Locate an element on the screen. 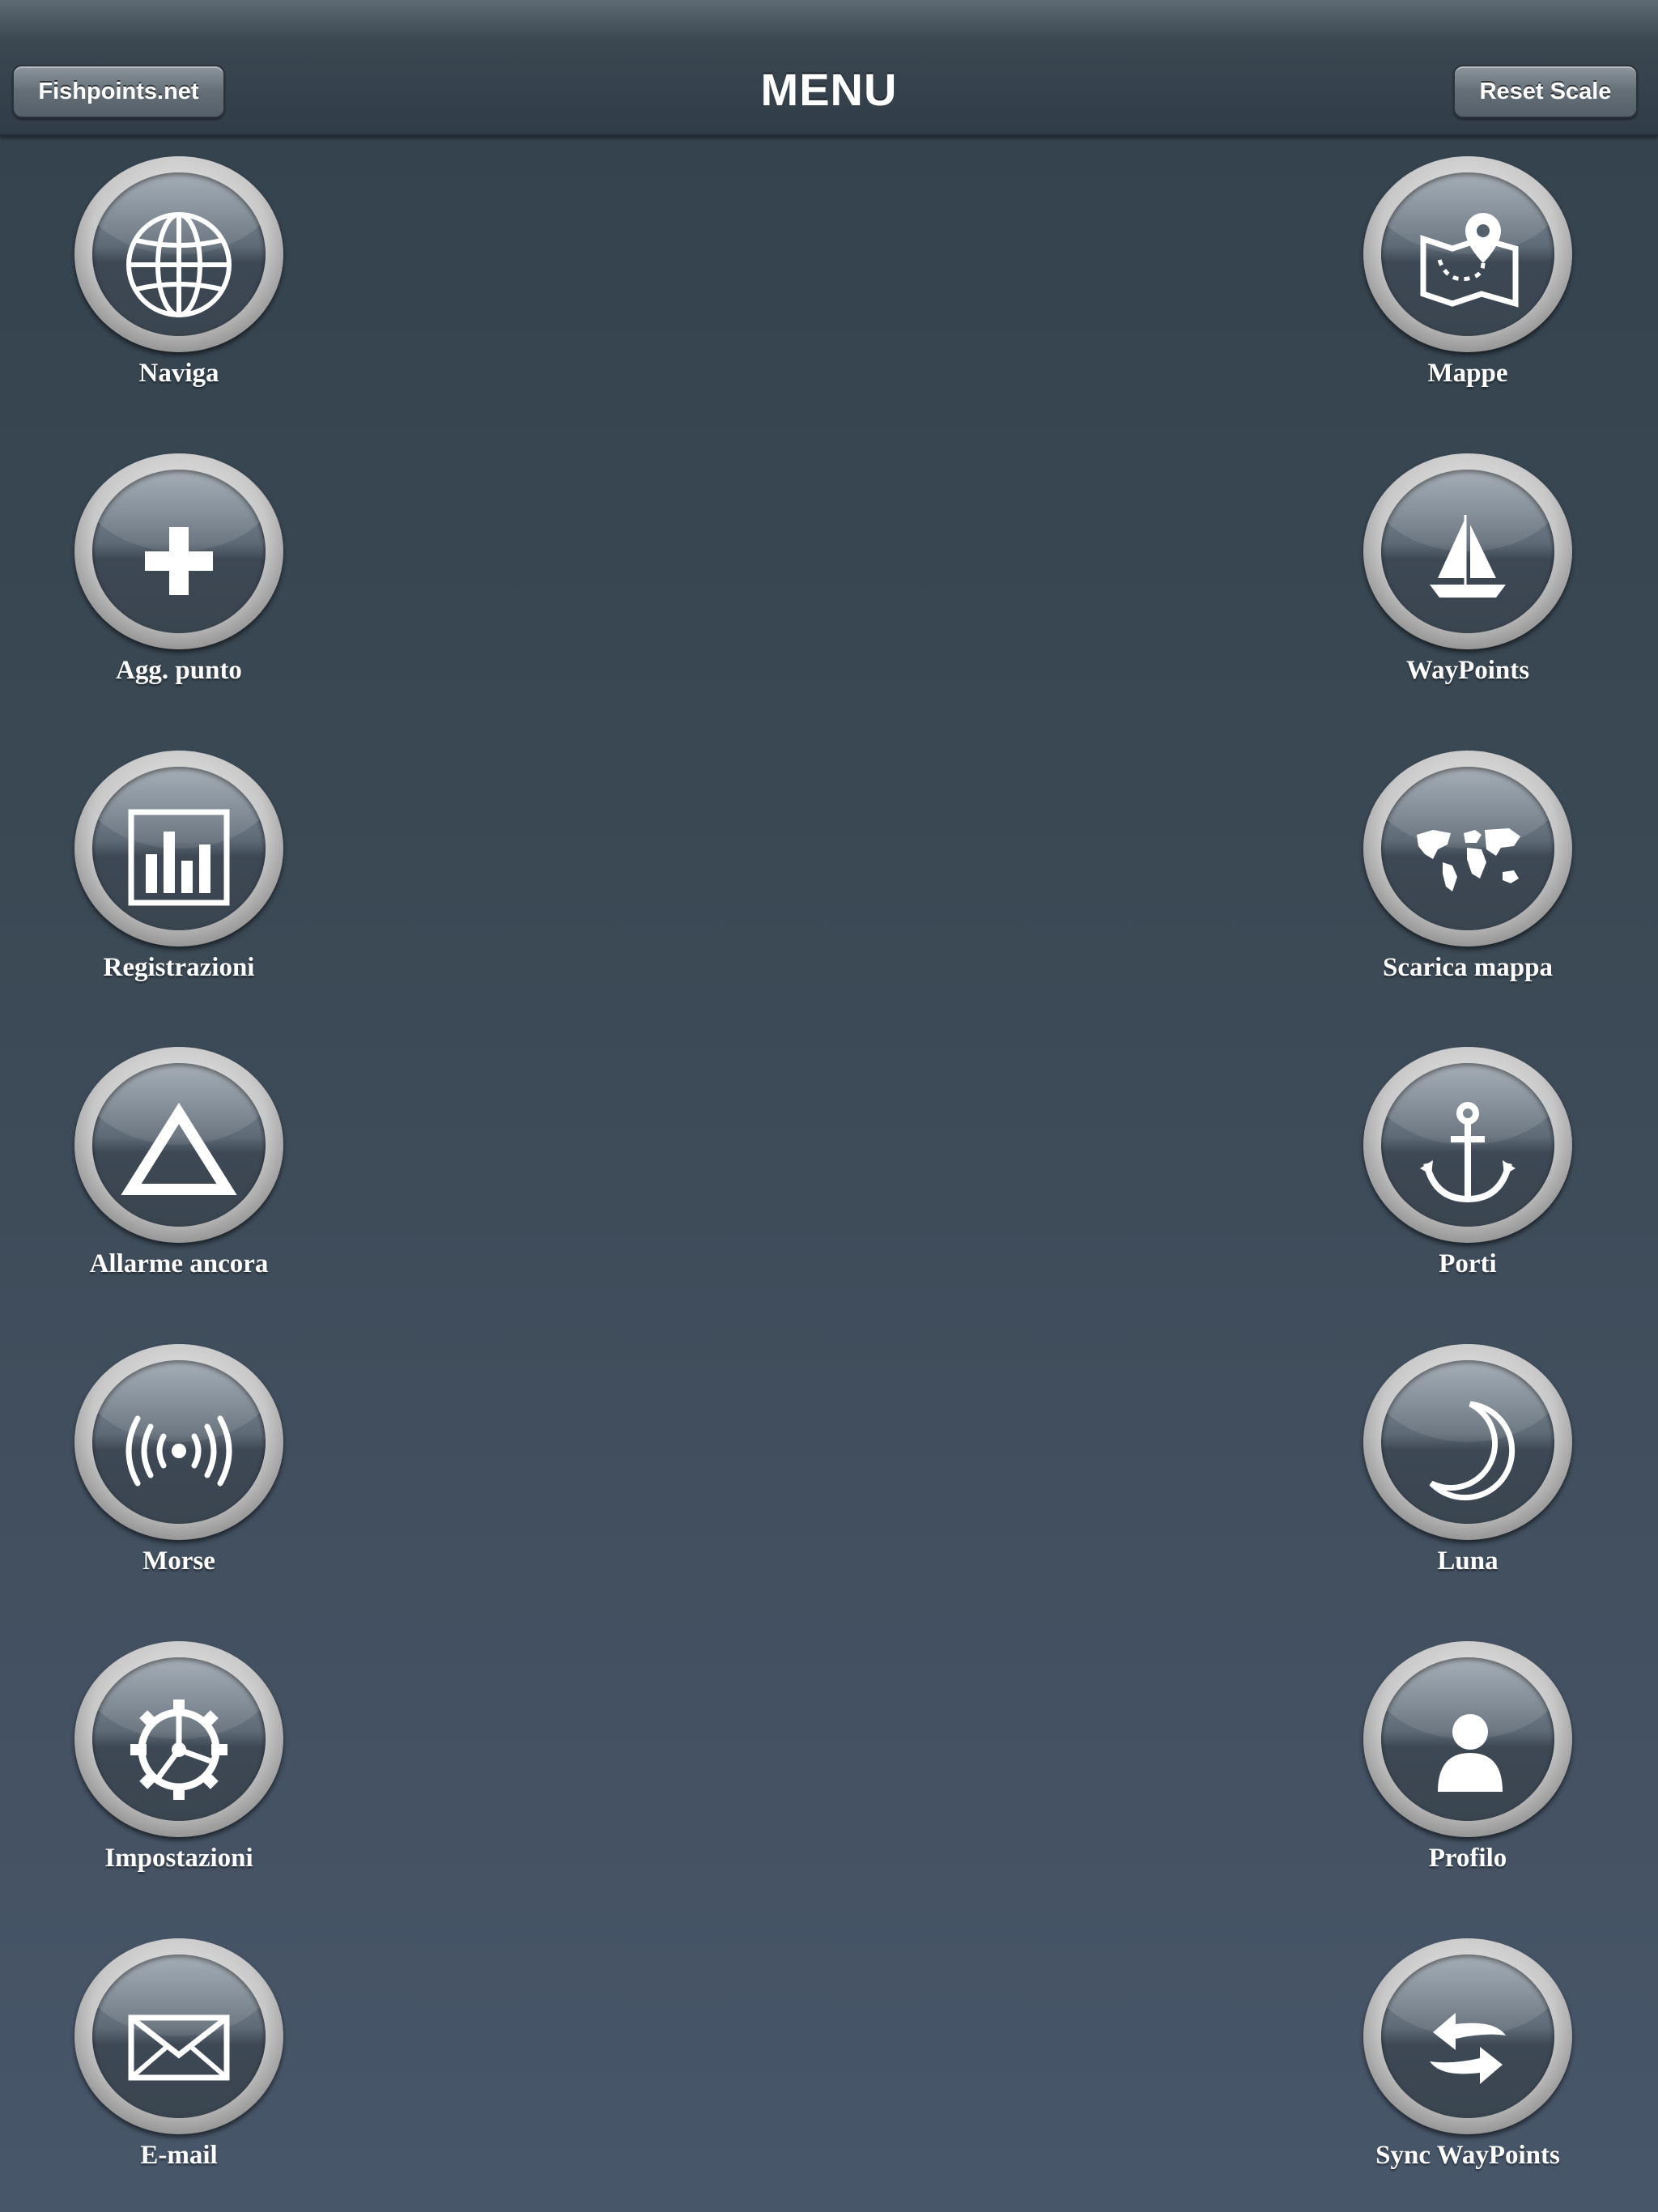  sailboat-icon is located at coordinates (1468, 556).